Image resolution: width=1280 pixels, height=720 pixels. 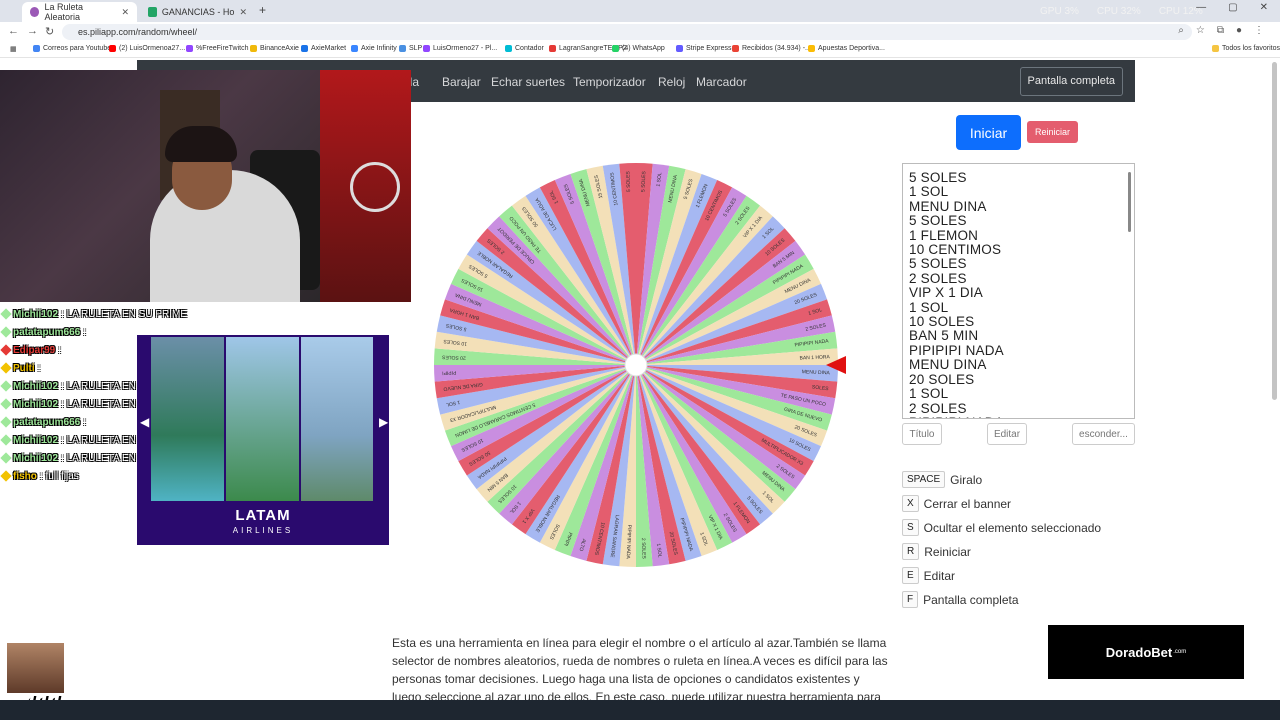 What do you see at coordinates (938, 408) in the screenshot?
I see `list-item: 2 SOLES` at bounding box center [938, 408].